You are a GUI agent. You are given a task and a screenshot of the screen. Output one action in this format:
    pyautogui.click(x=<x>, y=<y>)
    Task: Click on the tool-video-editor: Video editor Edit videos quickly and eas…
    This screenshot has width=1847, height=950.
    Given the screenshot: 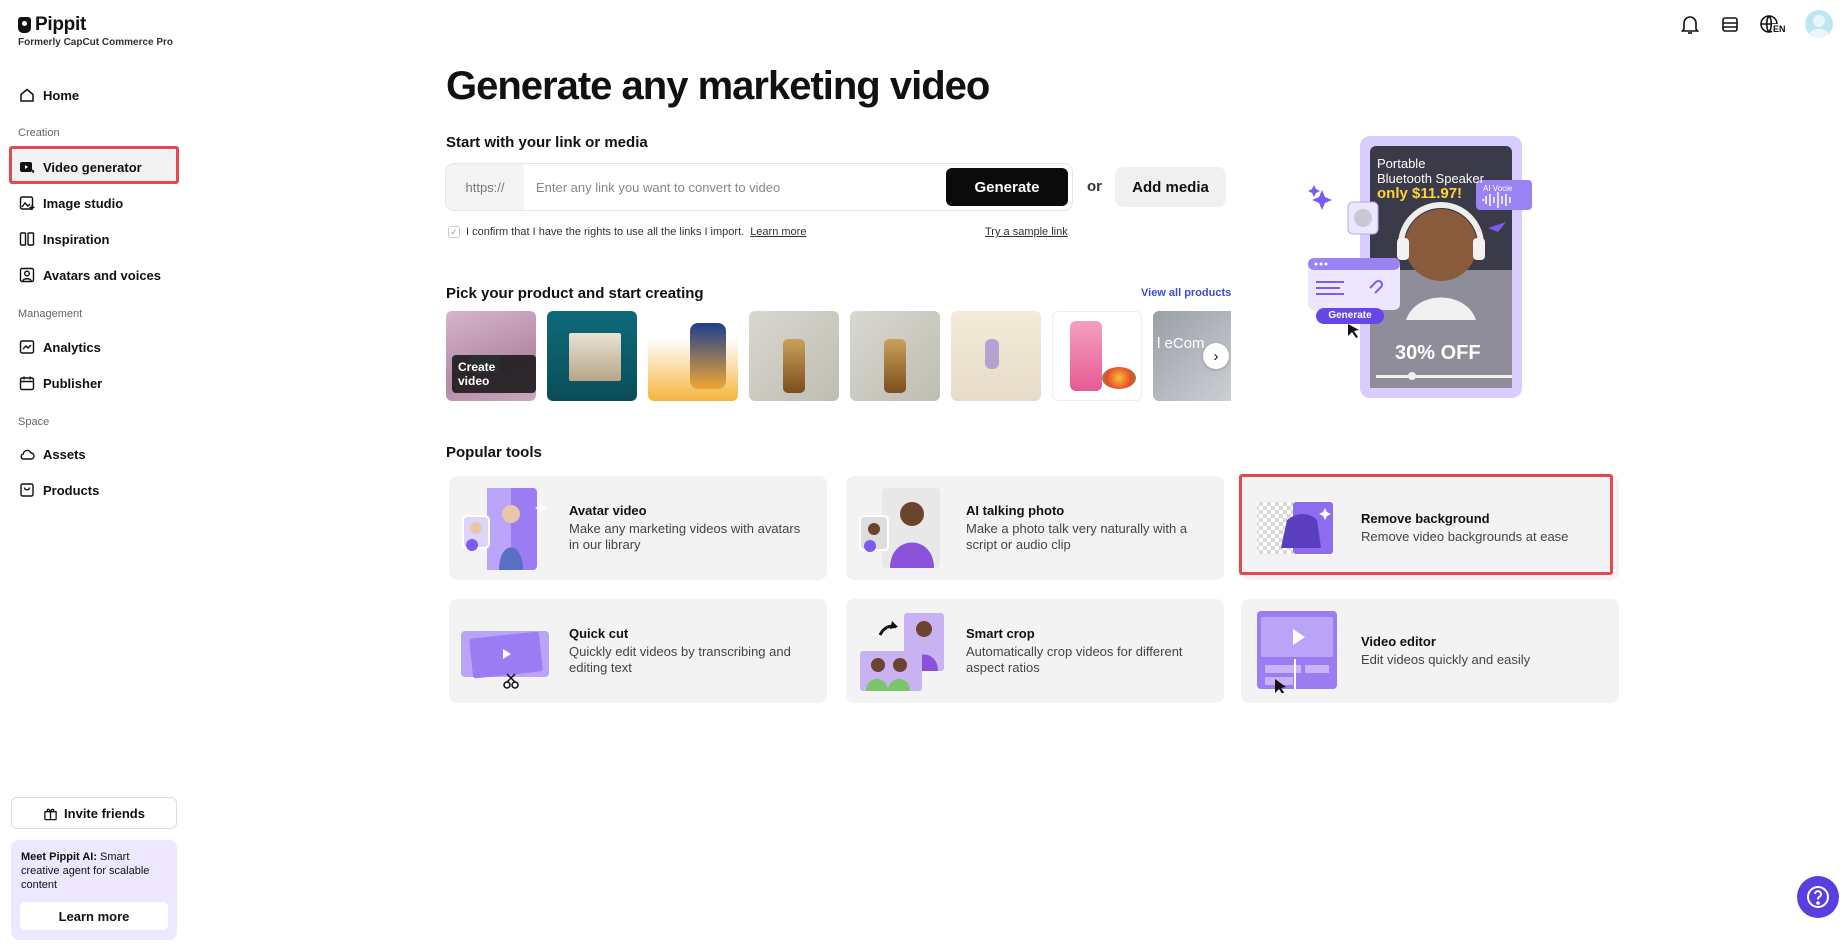 What is the action you would take?
    pyautogui.click(x=1430, y=651)
    